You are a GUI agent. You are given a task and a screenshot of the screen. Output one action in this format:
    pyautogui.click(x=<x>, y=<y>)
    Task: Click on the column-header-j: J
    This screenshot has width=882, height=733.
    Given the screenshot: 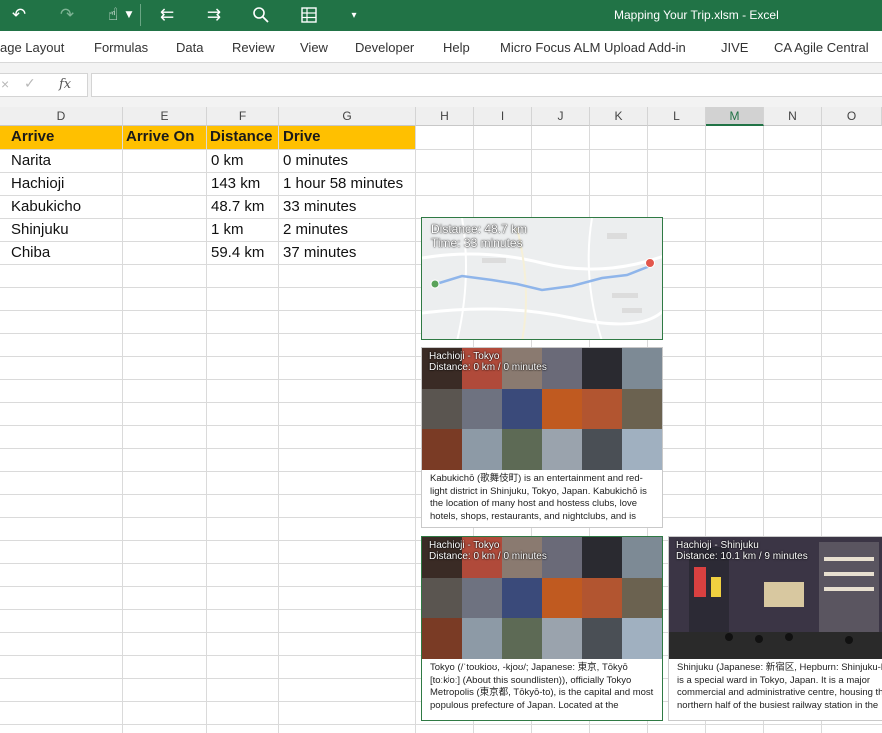 What is the action you would take?
    pyautogui.click(x=561, y=116)
    